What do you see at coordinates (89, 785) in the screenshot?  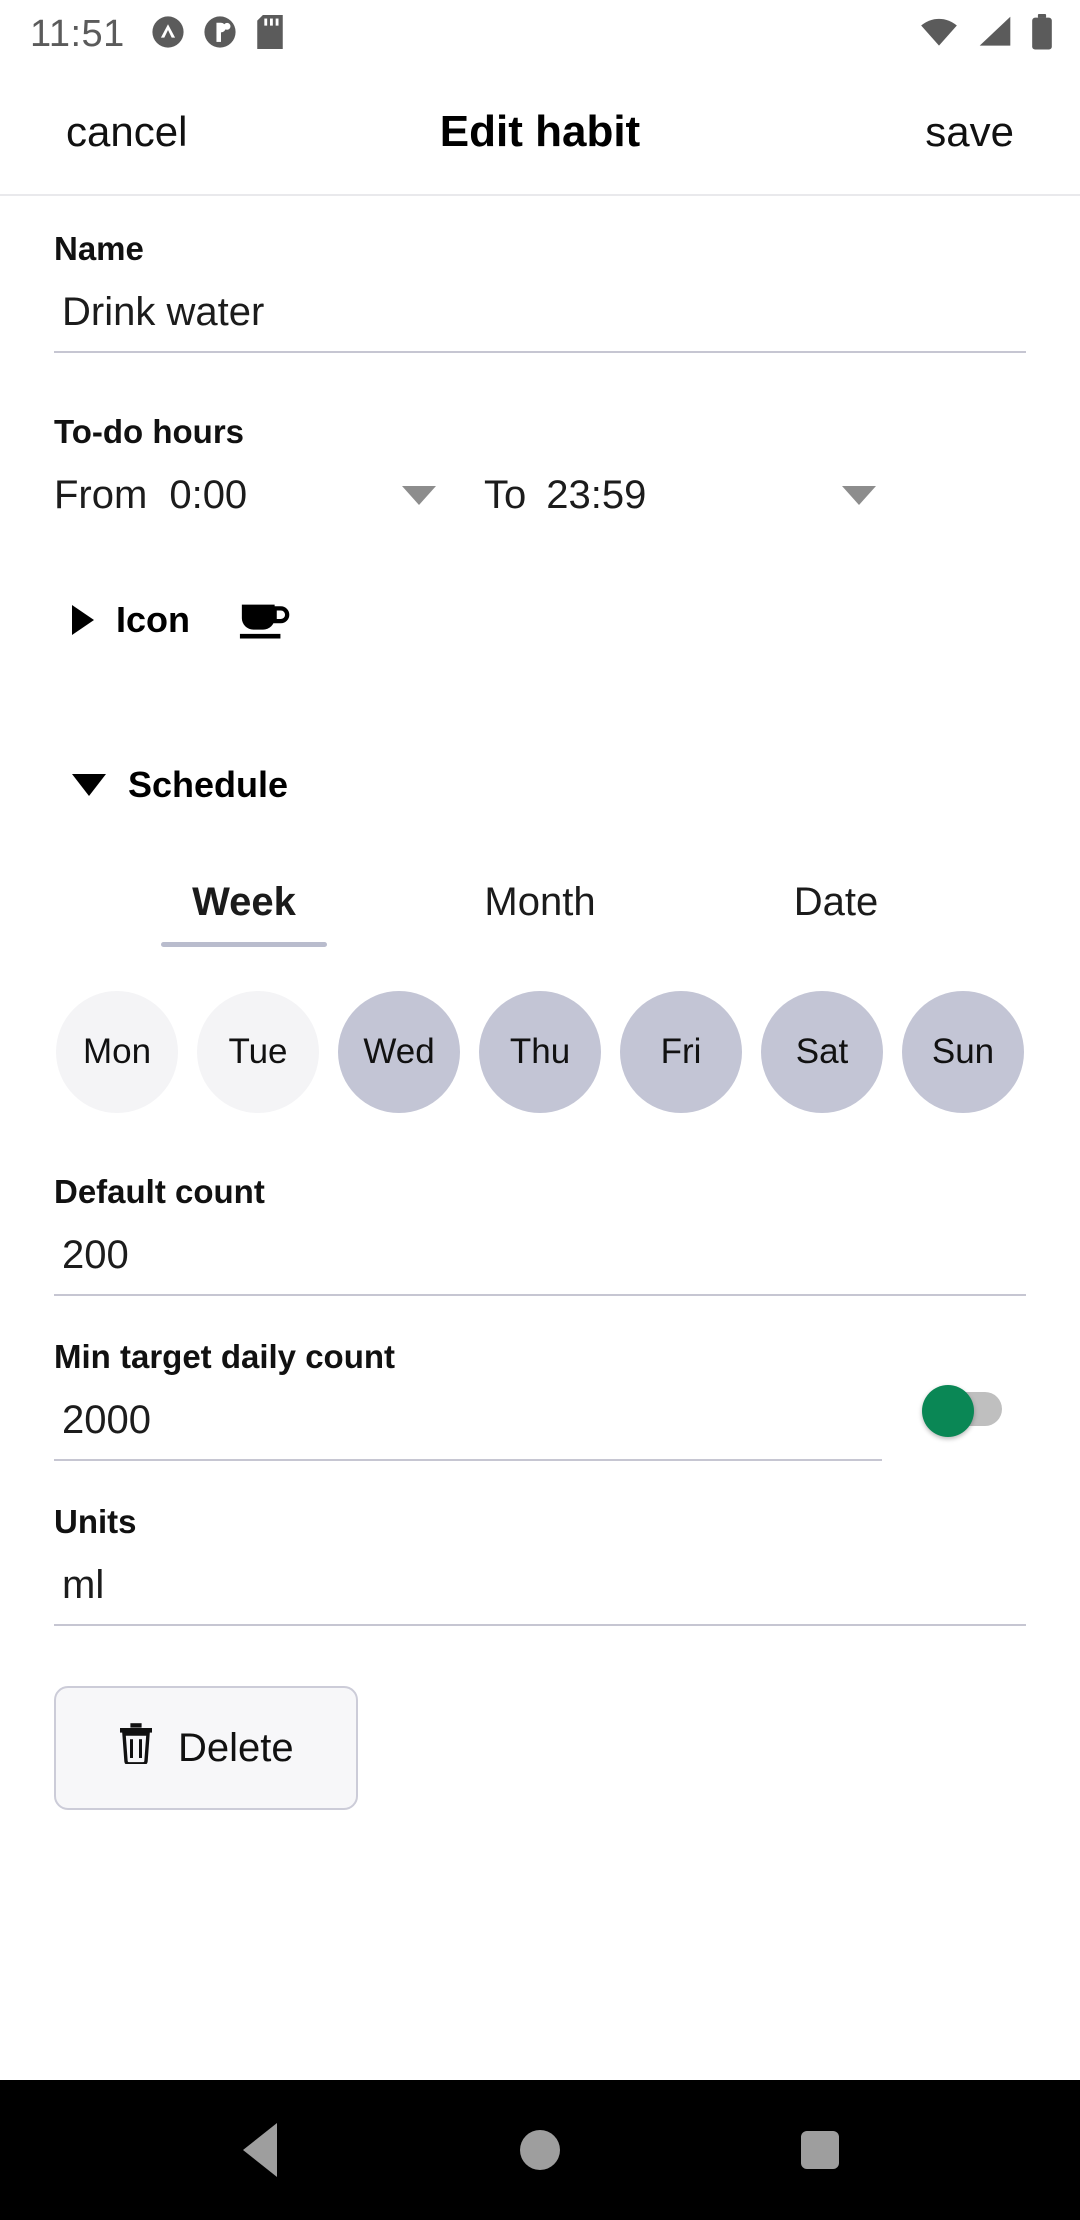 I see `triangle-down-icon` at bounding box center [89, 785].